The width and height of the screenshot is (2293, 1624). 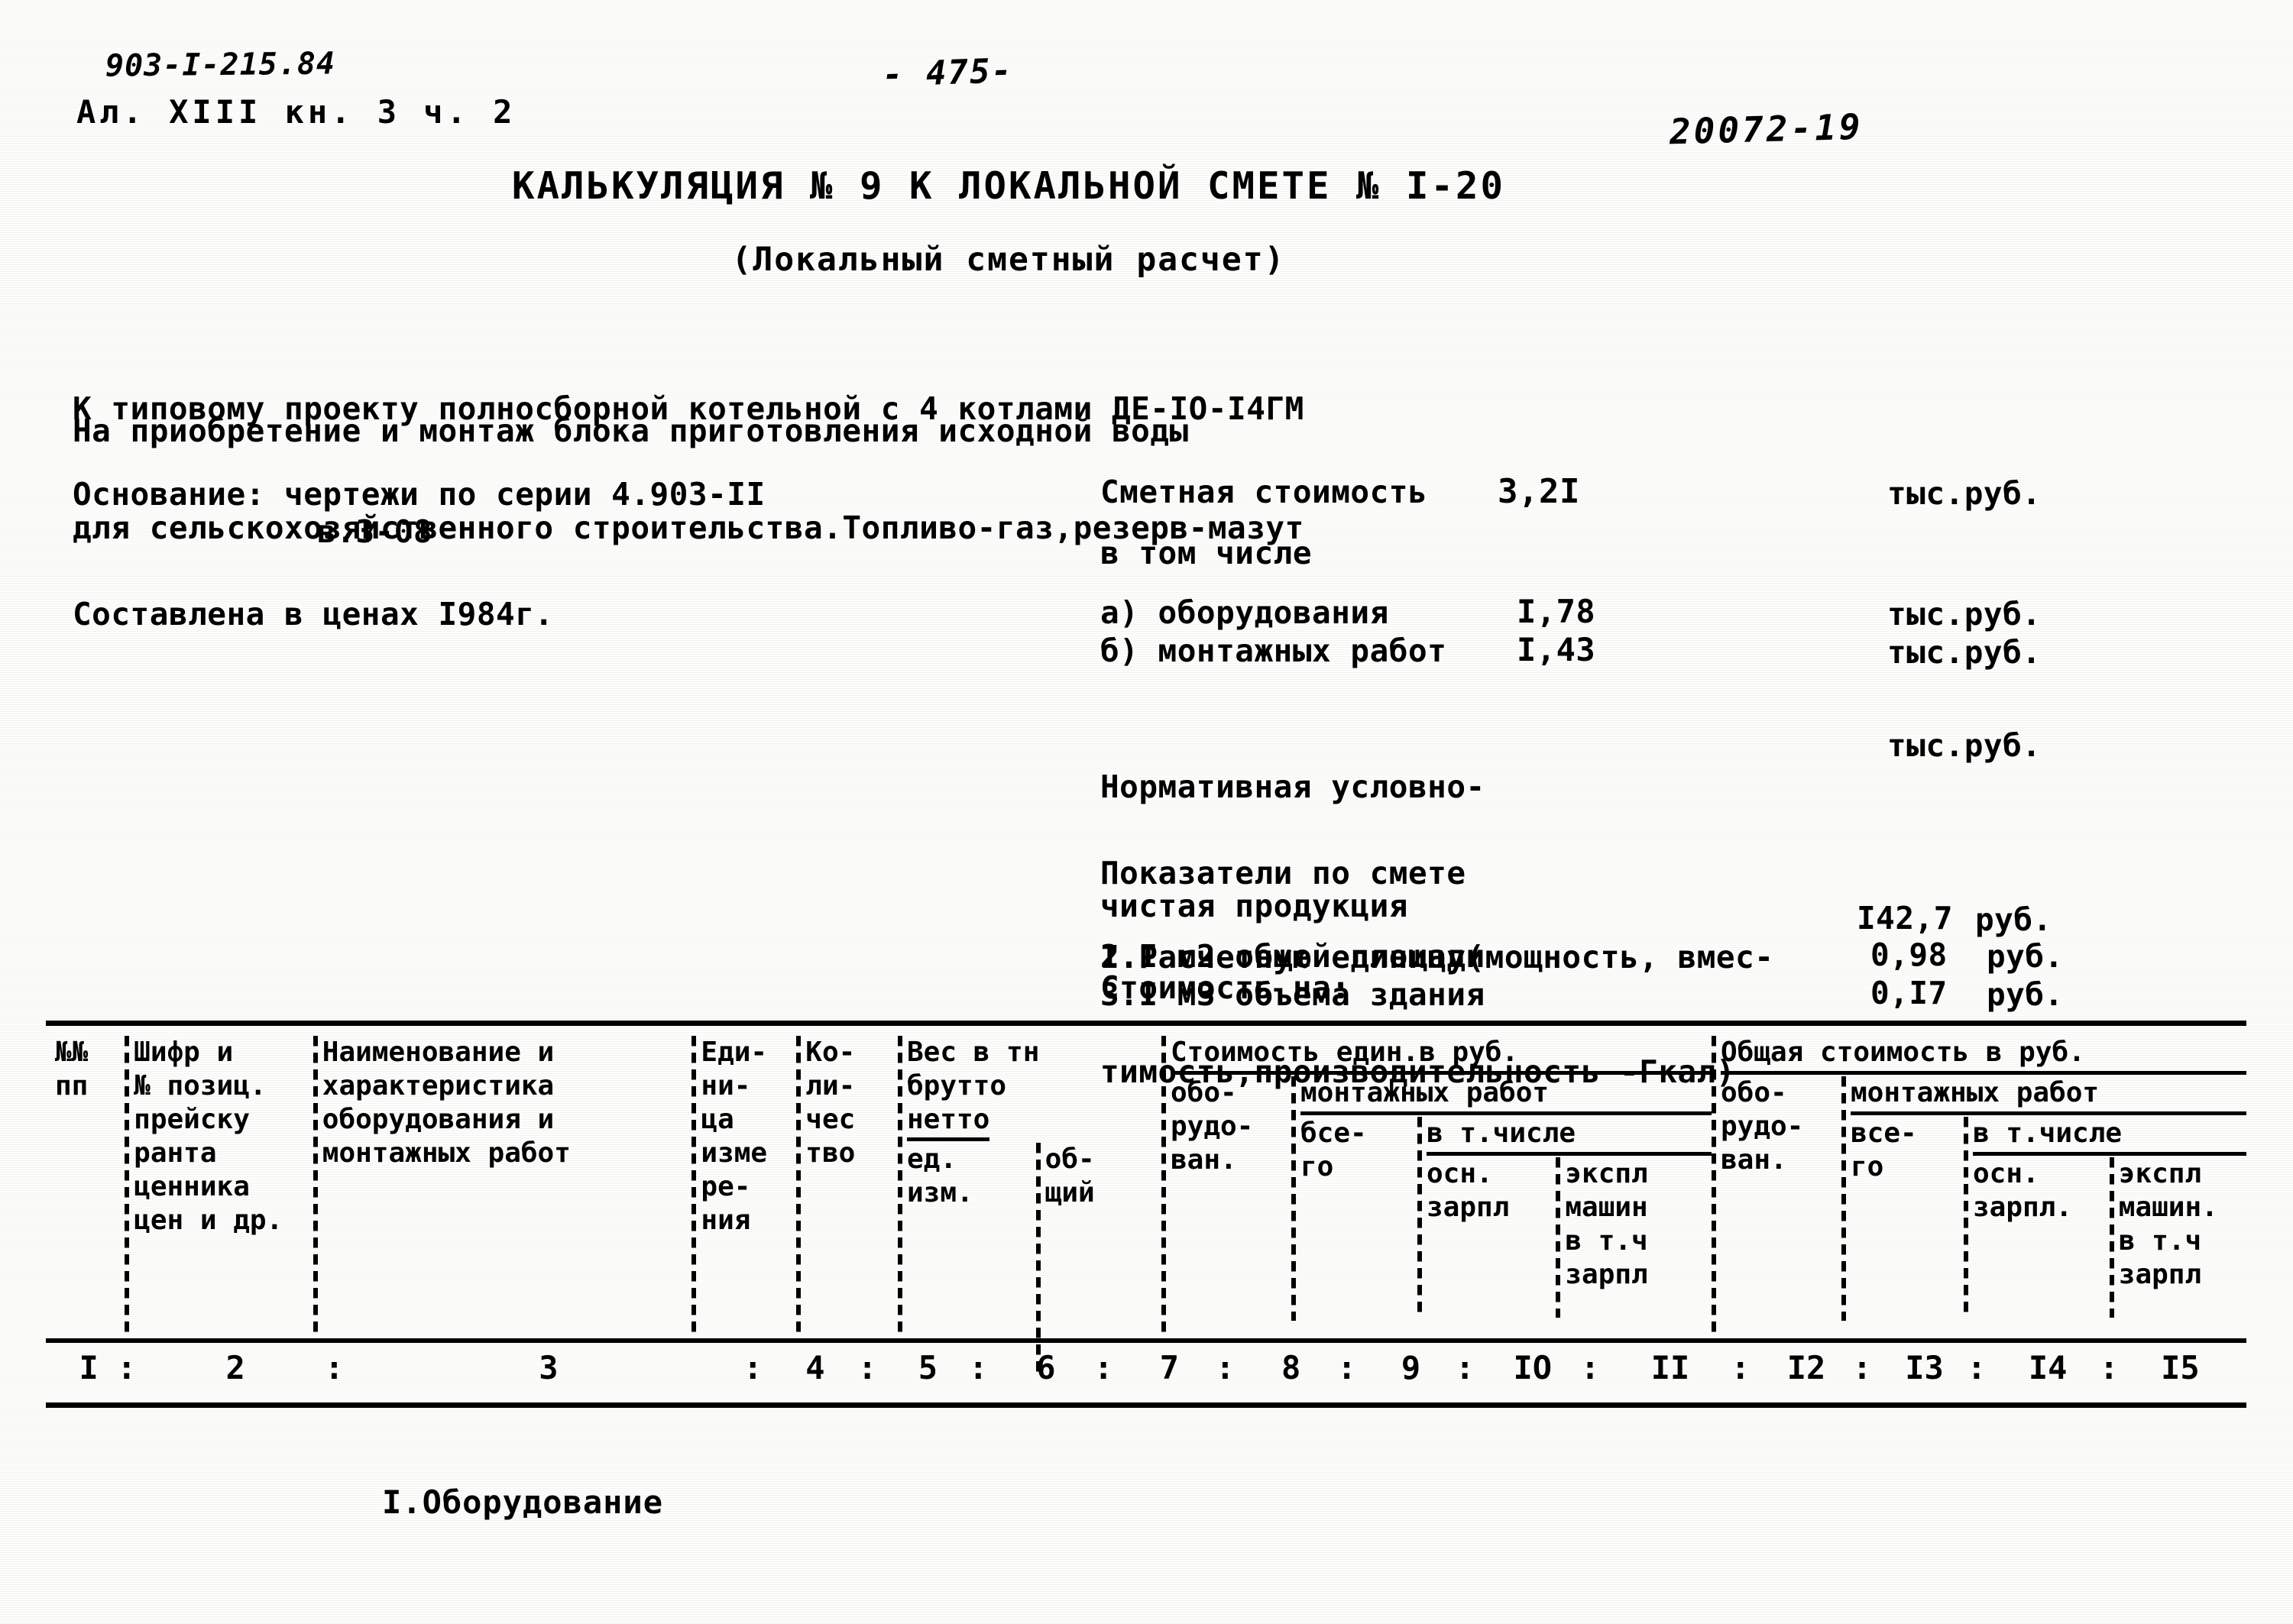 What do you see at coordinates (551, 1367) in the screenshot?
I see `col-number-3: 3` at bounding box center [551, 1367].